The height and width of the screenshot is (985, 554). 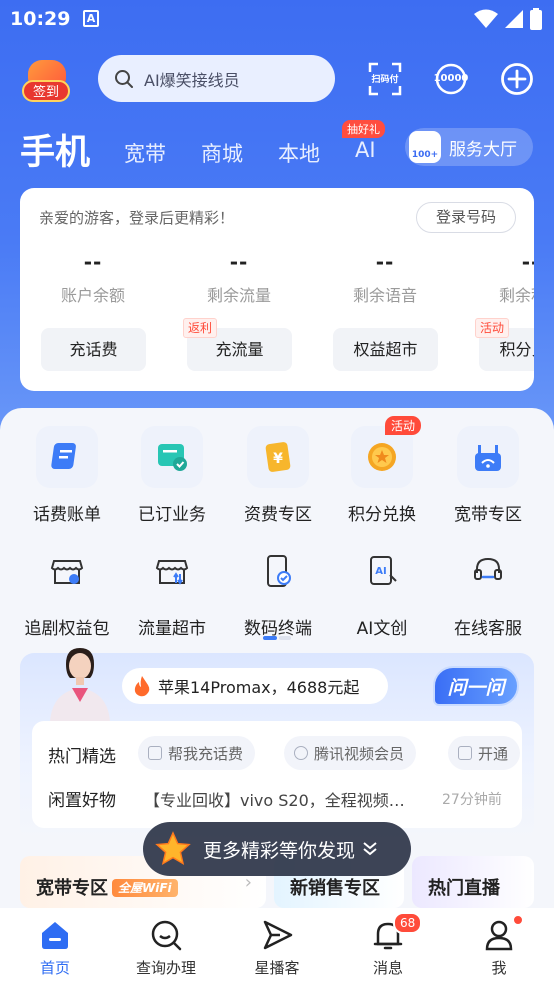 What do you see at coordinates (425, 147) in the screenshot?
I see `service-hall-icon: 100+` at bounding box center [425, 147].